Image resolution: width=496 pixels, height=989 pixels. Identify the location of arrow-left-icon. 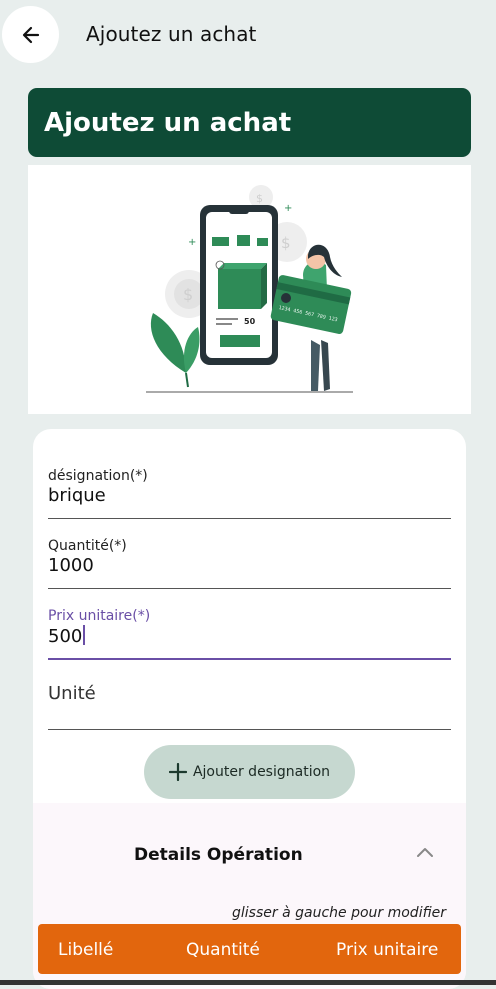
(30, 34).